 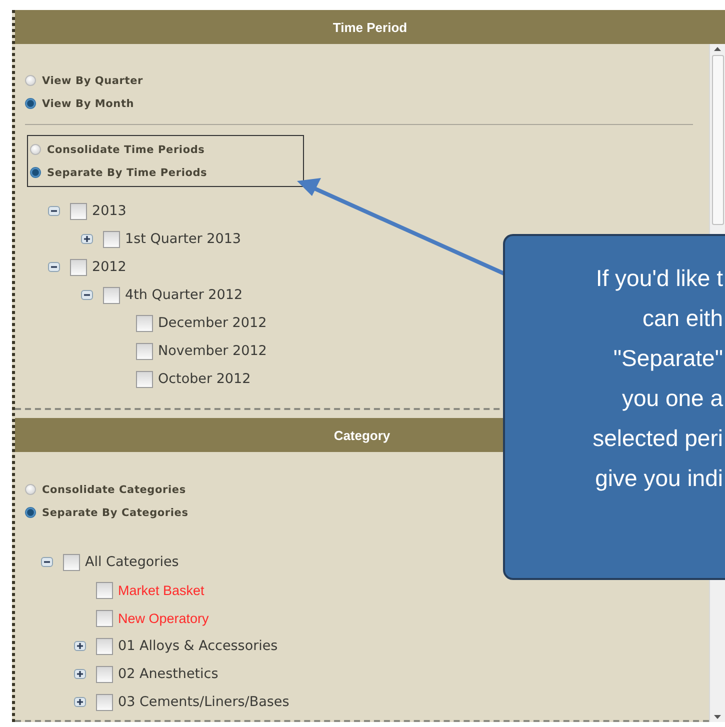 What do you see at coordinates (370, 27) in the screenshot?
I see `panel-header: Time Period` at bounding box center [370, 27].